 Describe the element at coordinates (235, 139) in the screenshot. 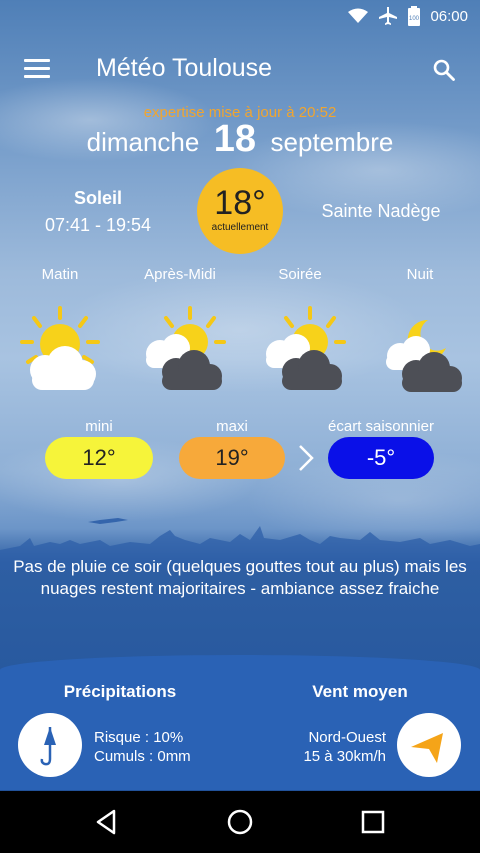

I see `day-number: 18` at that location.